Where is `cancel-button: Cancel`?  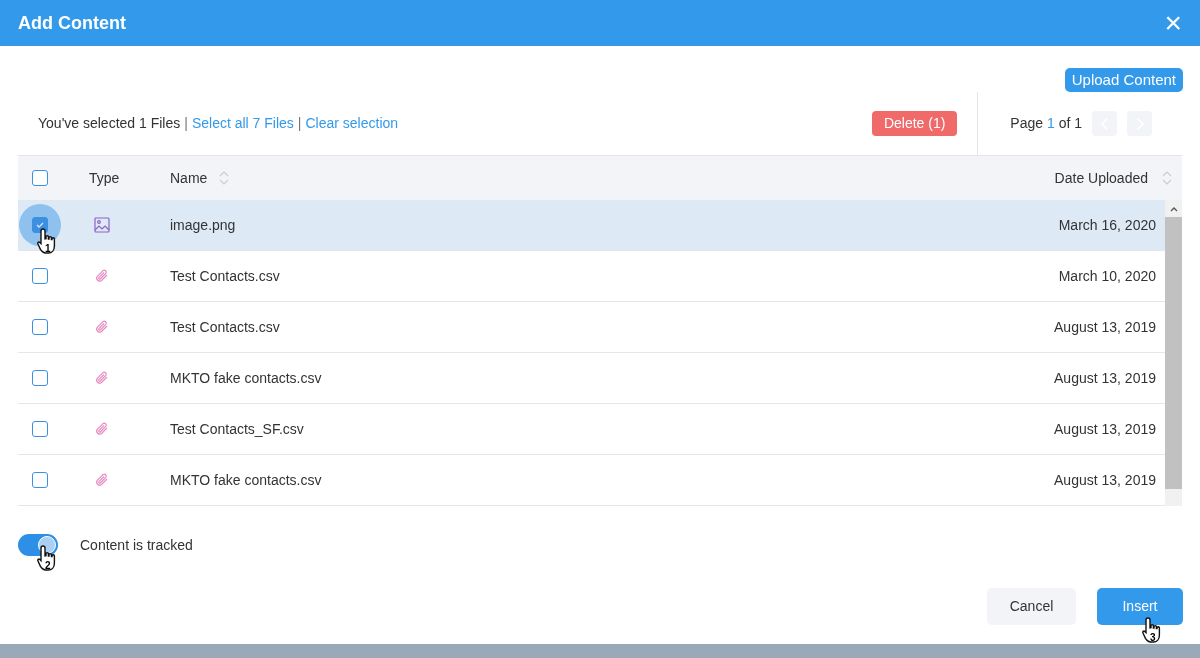
cancel-button: Cancel is located at coordinates (1031, 606).